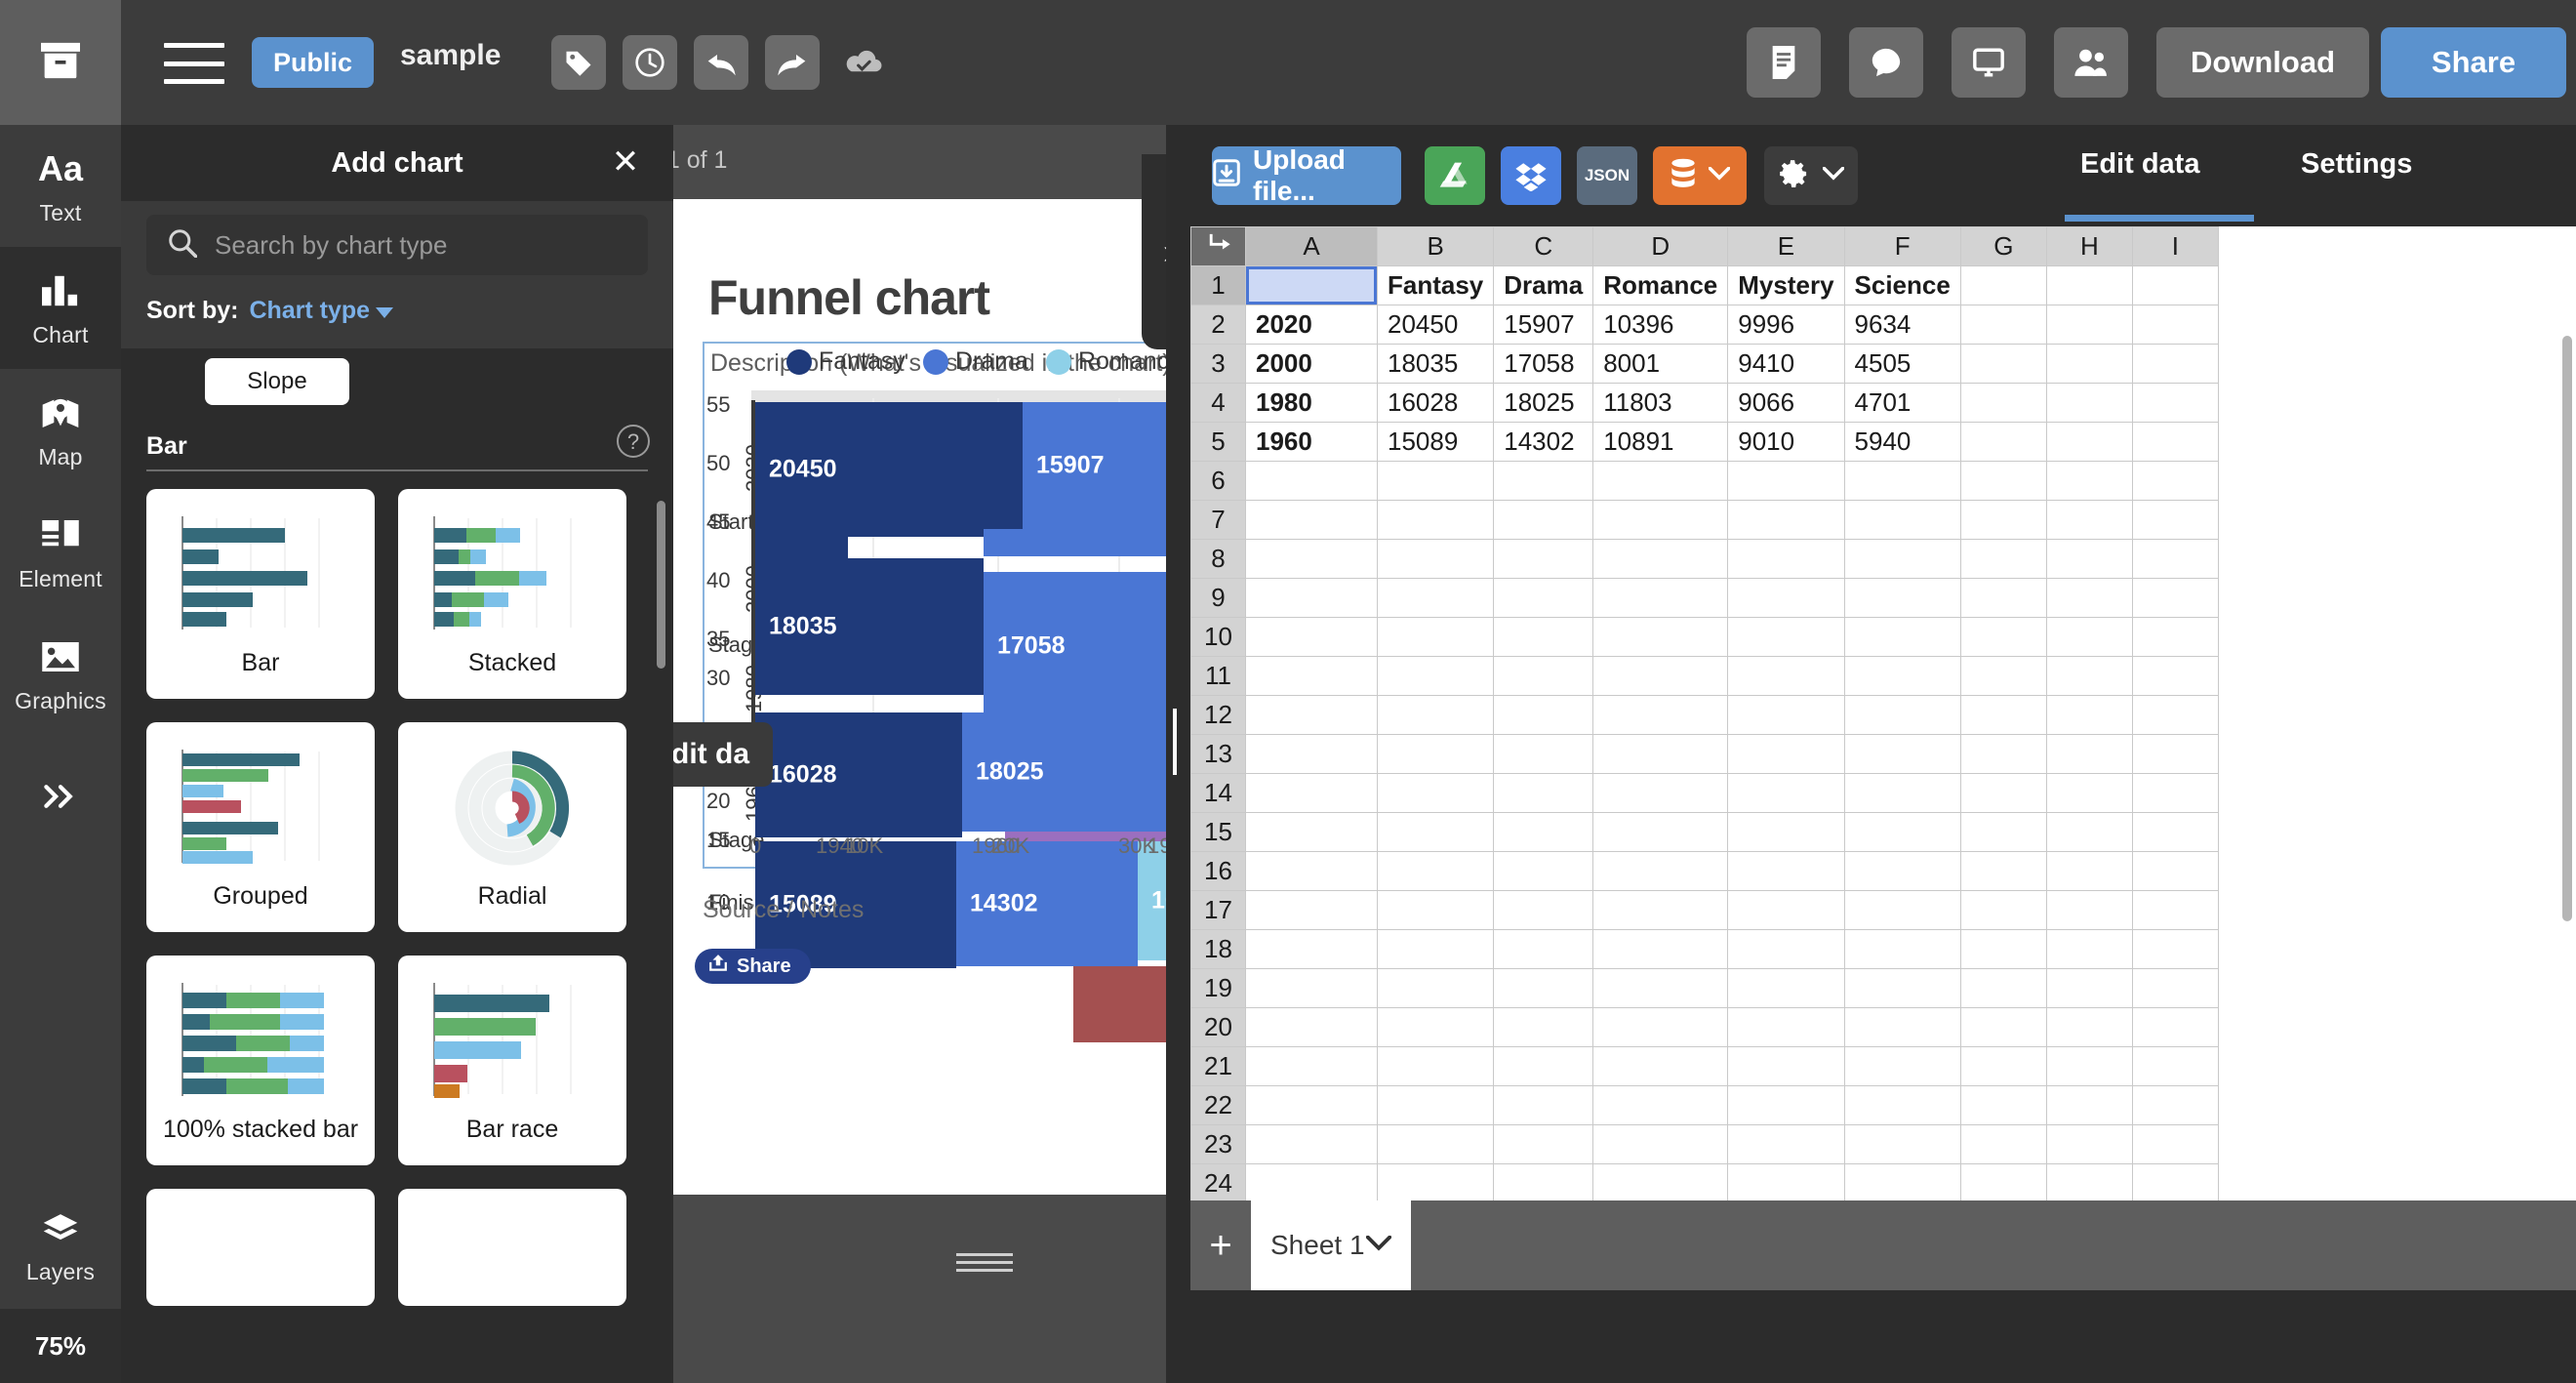 The width and height of the screenshot is (2576, 1383). I want to click on download-button: Download, so click(2262, 62).